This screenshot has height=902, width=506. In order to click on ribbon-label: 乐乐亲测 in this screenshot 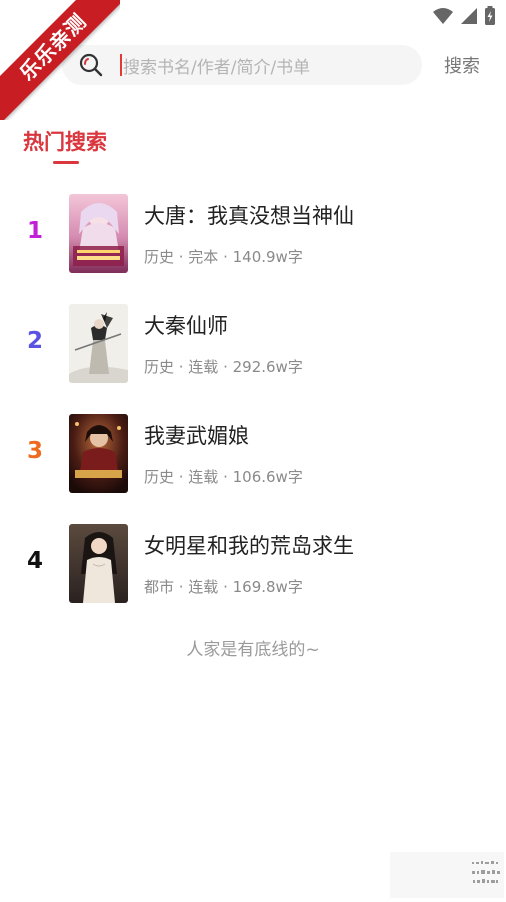, I will do `click(60, 60)`.